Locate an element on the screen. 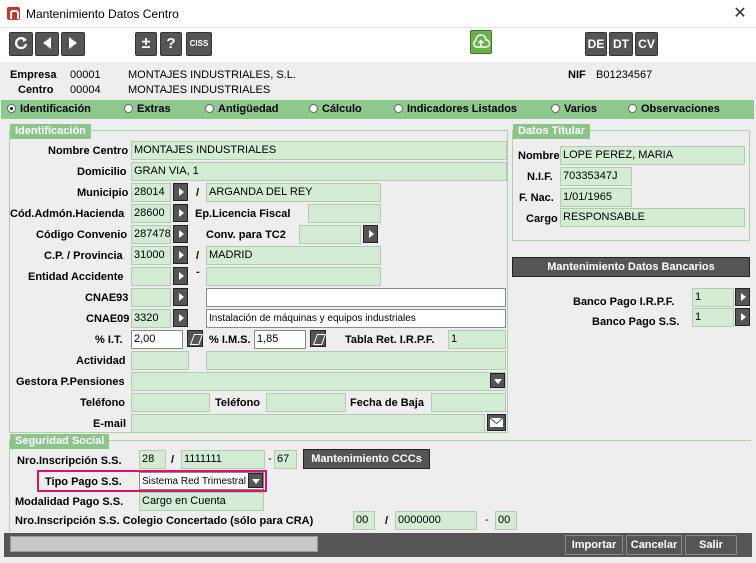 Image resolution: width=756 pixels, height=563 pixels. banco-irpf-lookup-button is located at coordinates (742, 297).